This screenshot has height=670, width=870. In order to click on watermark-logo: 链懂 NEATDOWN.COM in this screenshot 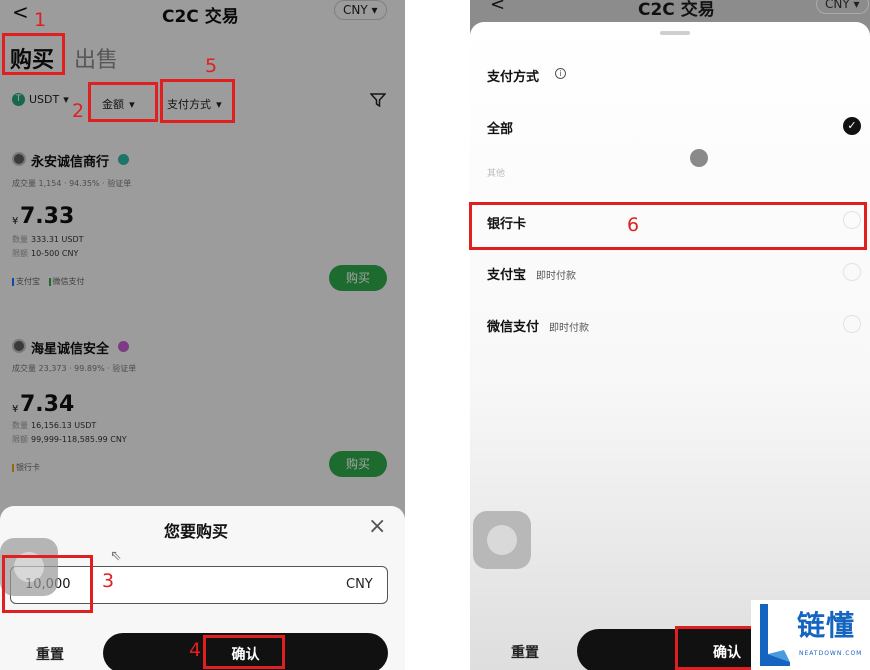, I will do `click(810, 635)`.